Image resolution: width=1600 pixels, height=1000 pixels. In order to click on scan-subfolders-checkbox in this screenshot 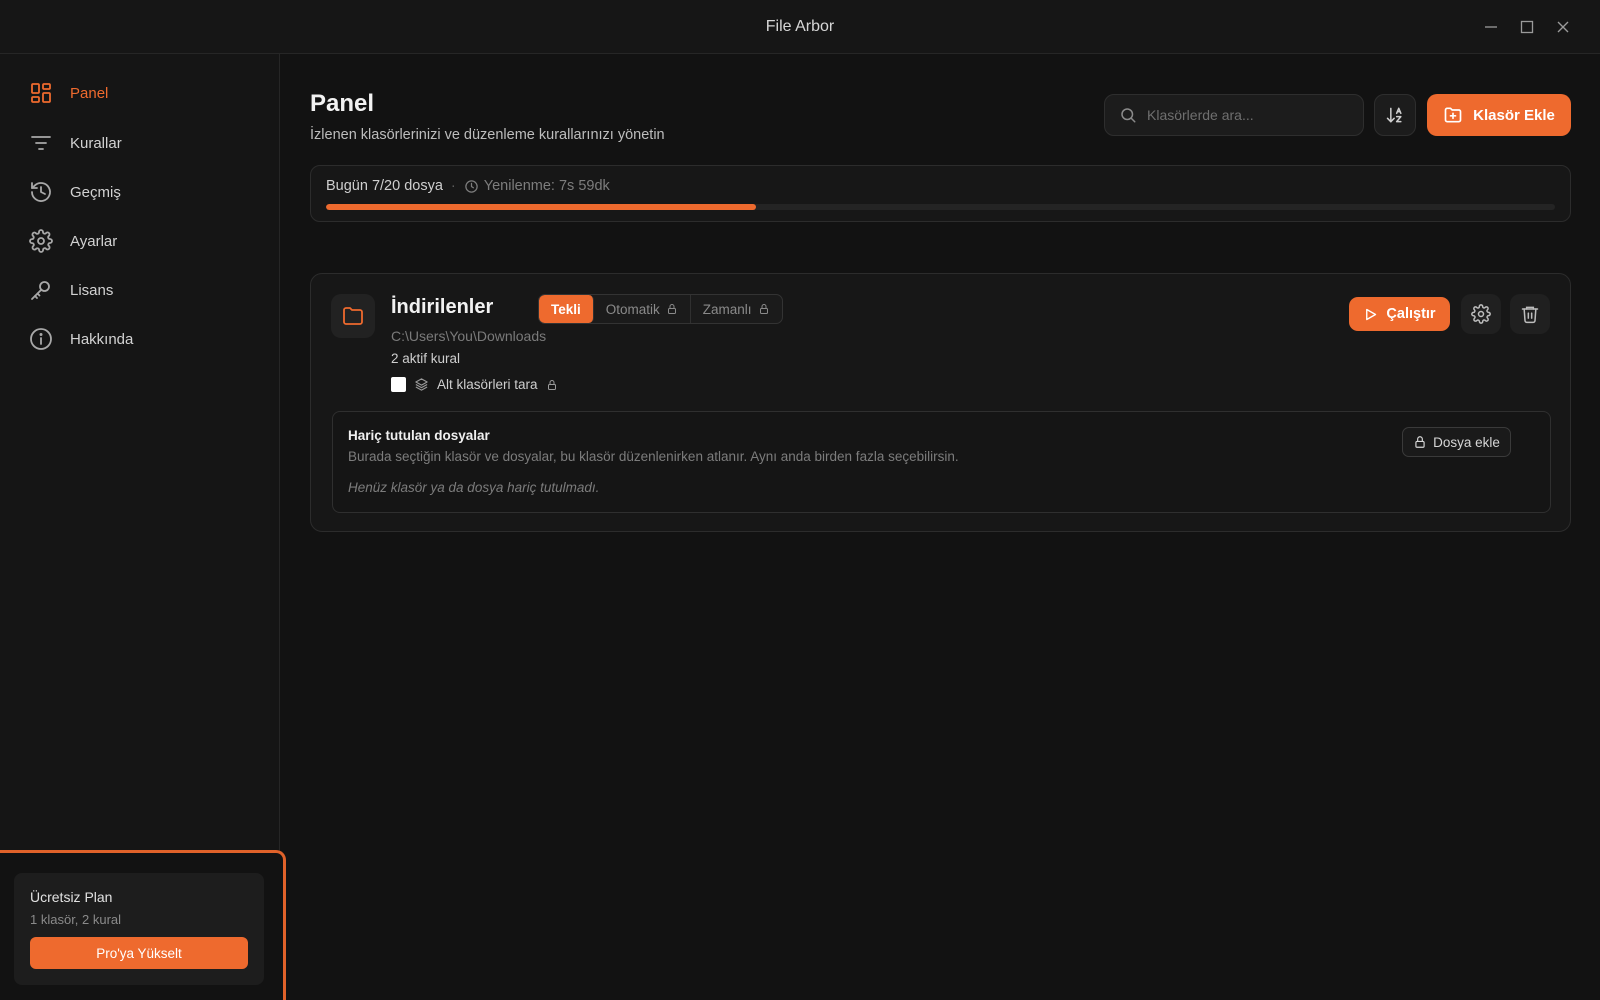, I will do `click(398, 384)`.